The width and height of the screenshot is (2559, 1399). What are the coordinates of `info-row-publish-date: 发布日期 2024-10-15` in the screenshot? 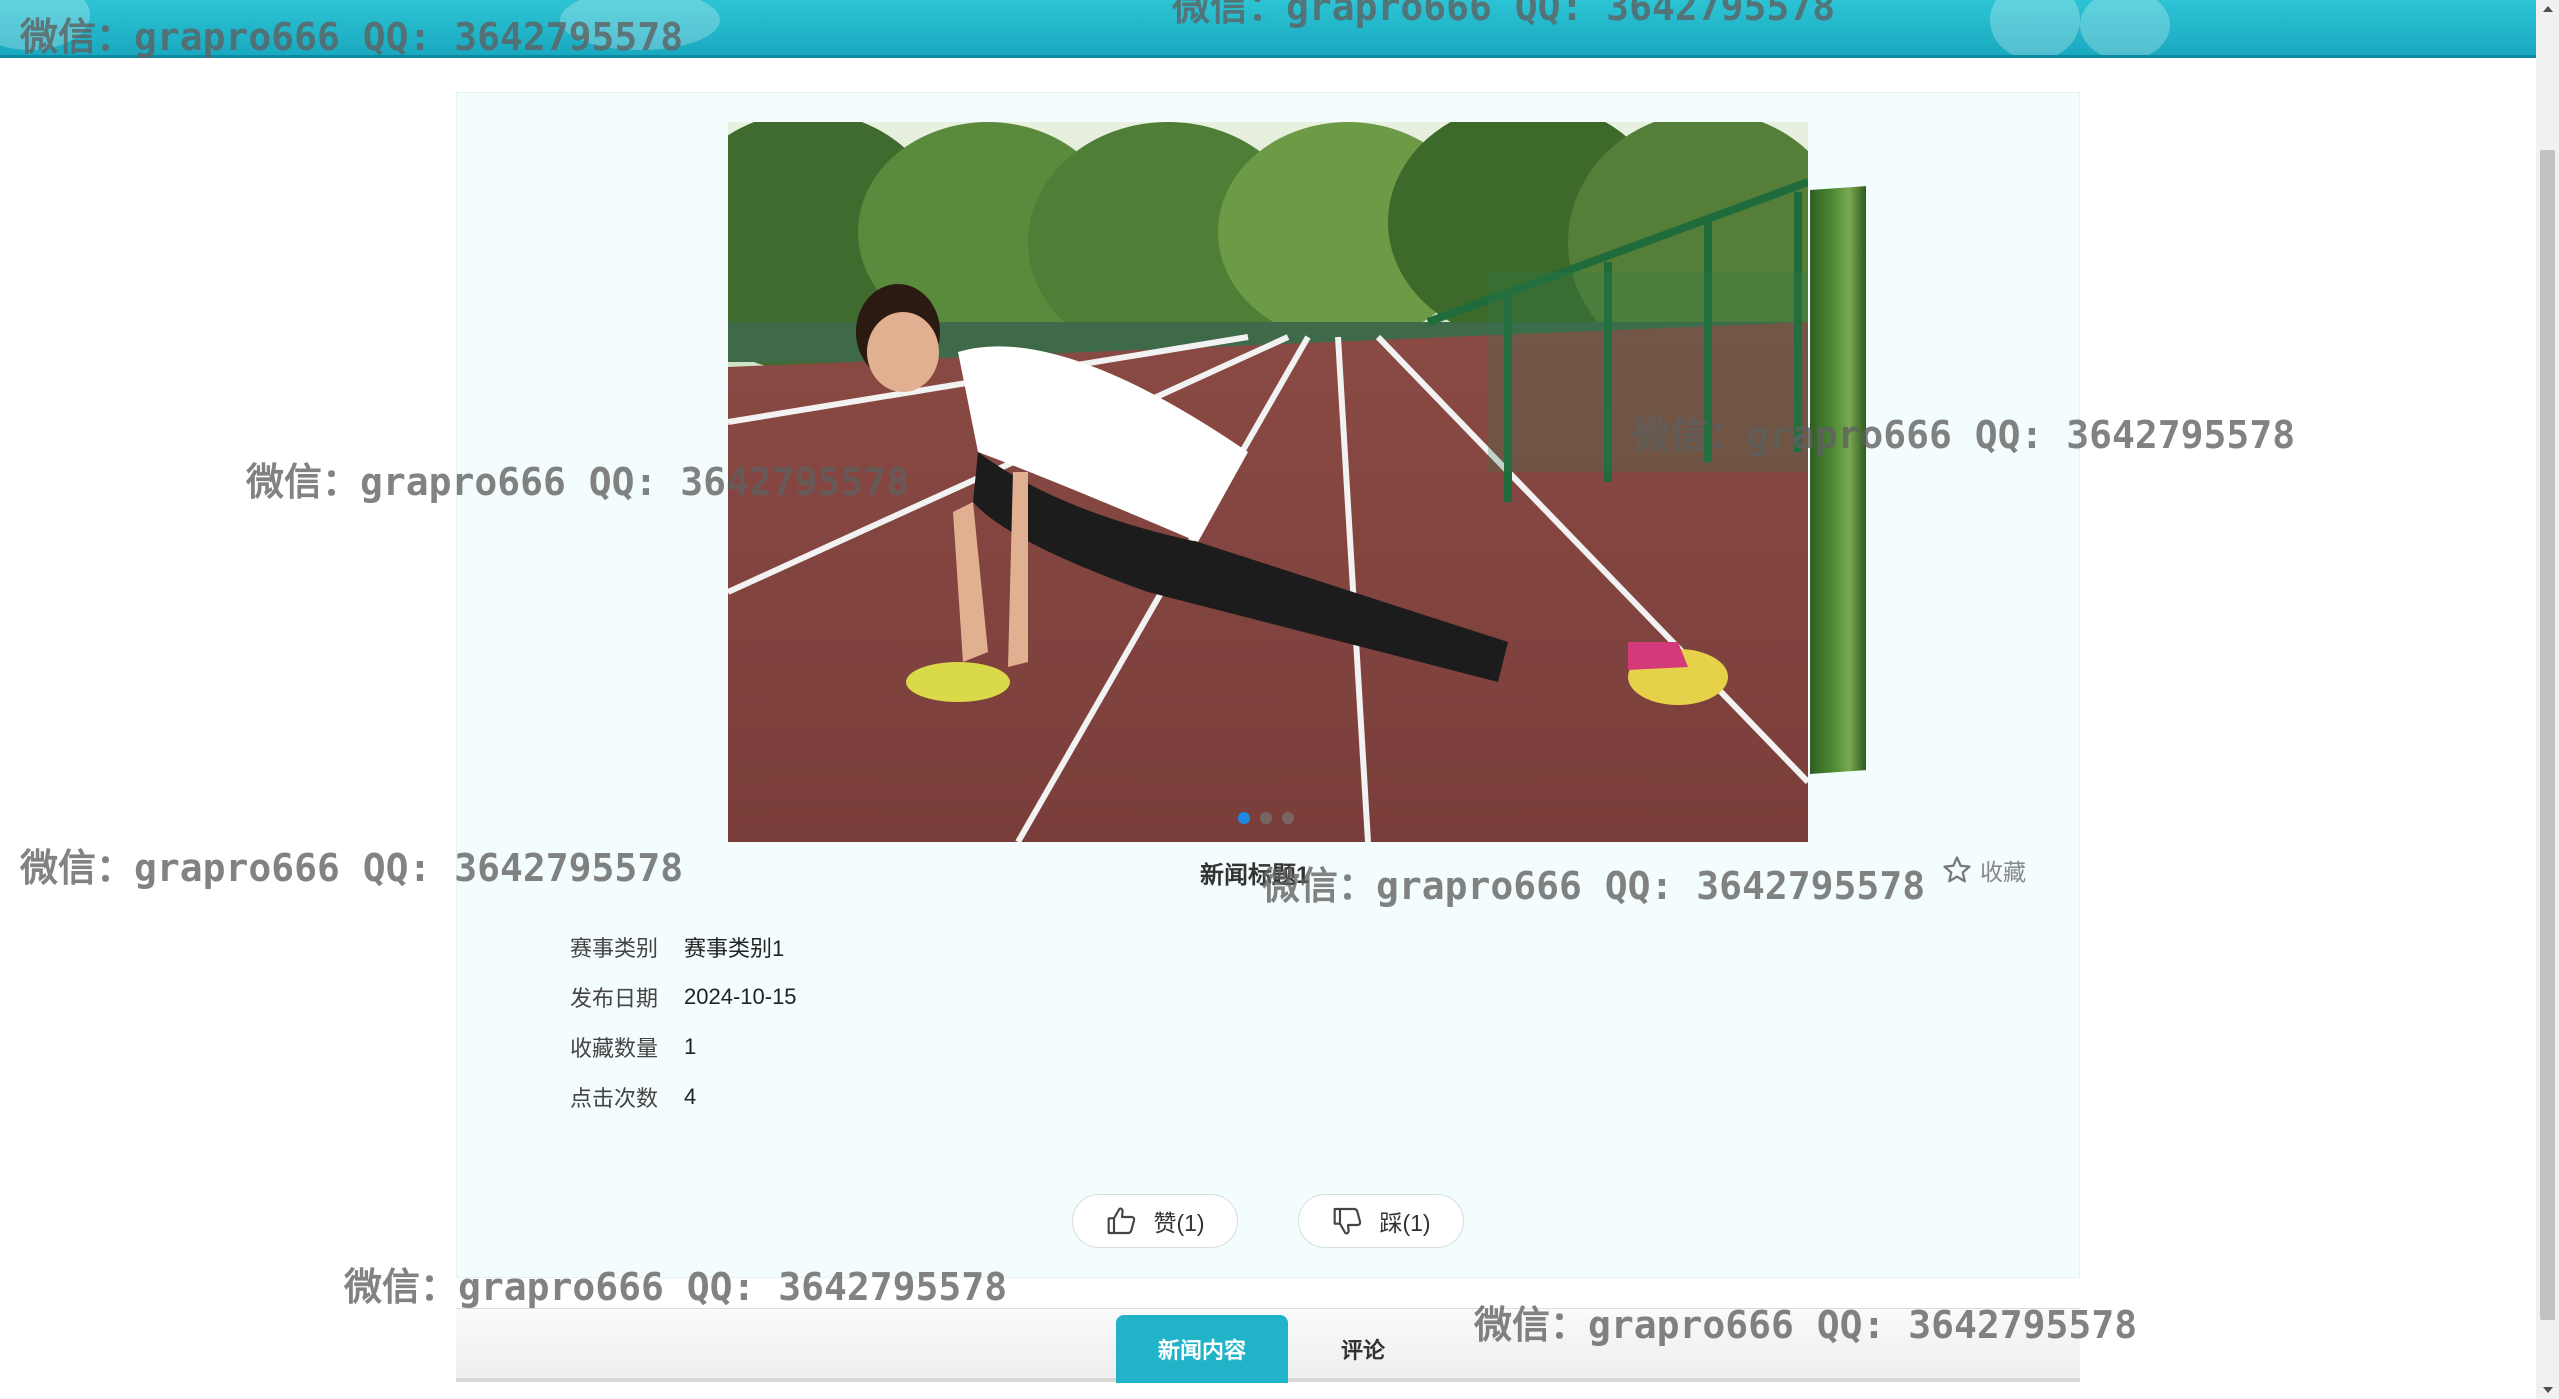 It's located at (683, 997).